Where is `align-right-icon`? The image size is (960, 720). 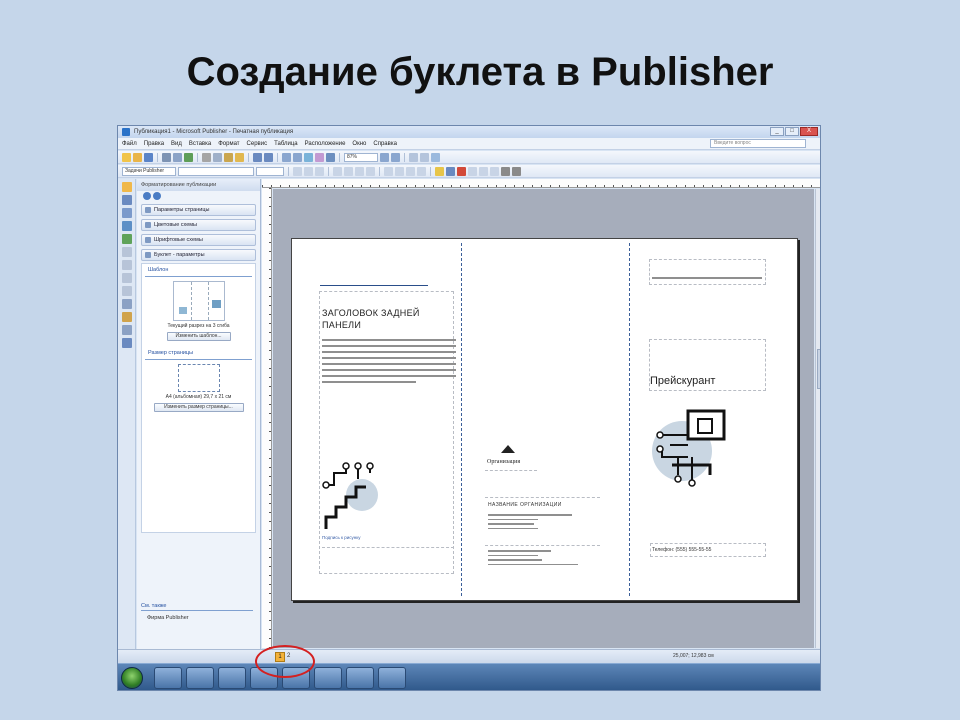 align-right-icon is located at coordinates (359, 171).